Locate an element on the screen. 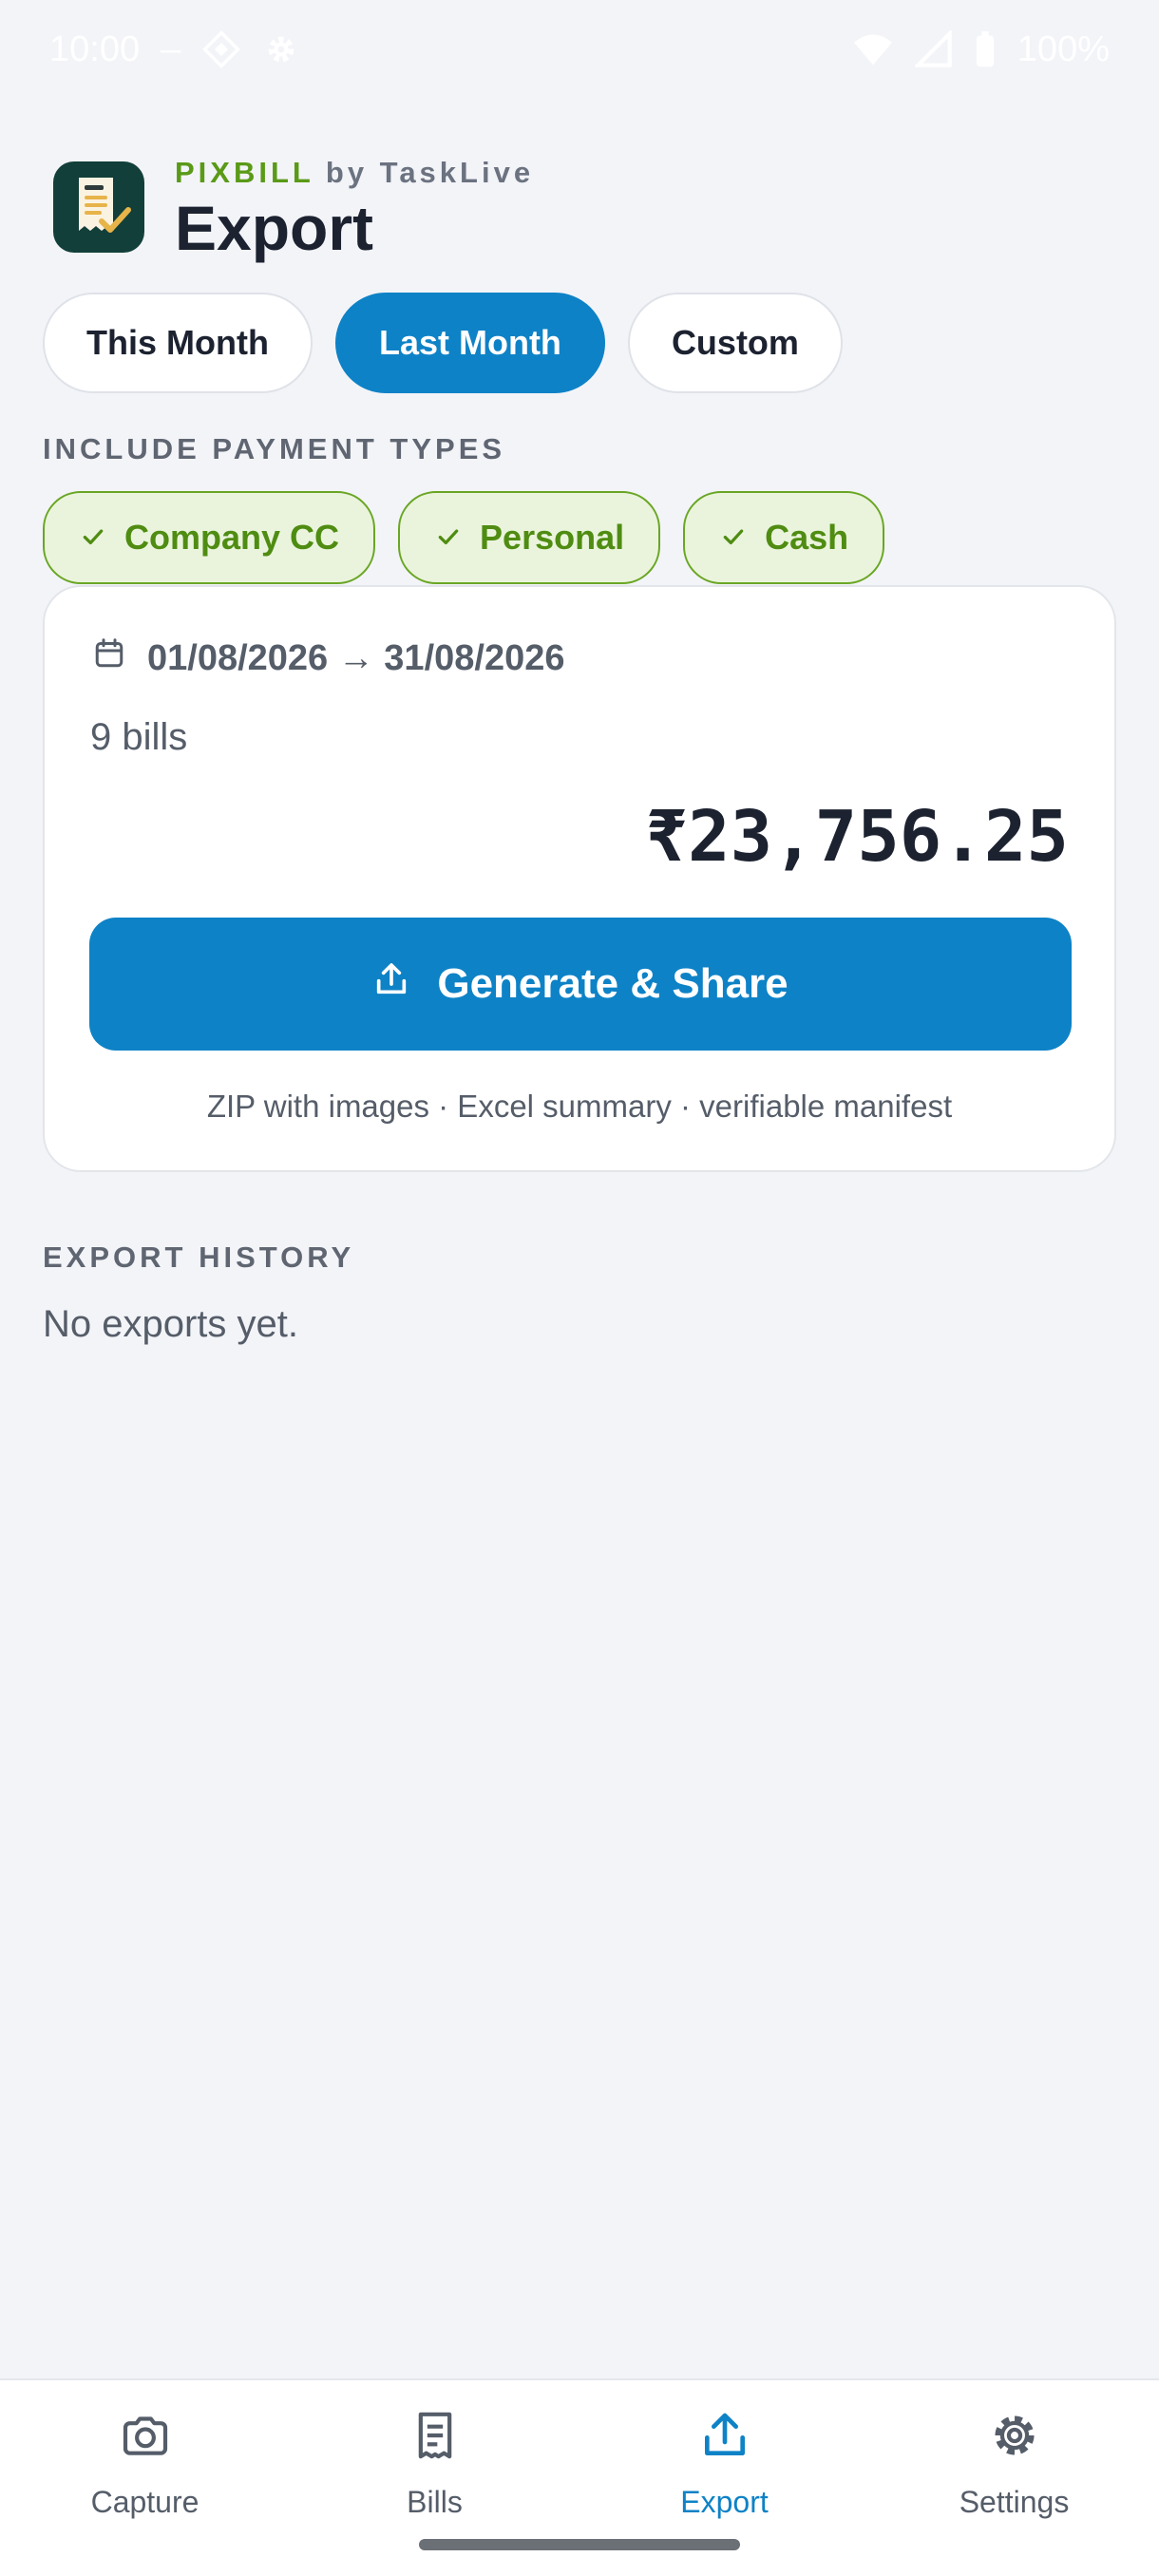 The width and height of the screenshot is (1159, 2576). brand-name: PIXBILL is located at coordinates (244, 172).